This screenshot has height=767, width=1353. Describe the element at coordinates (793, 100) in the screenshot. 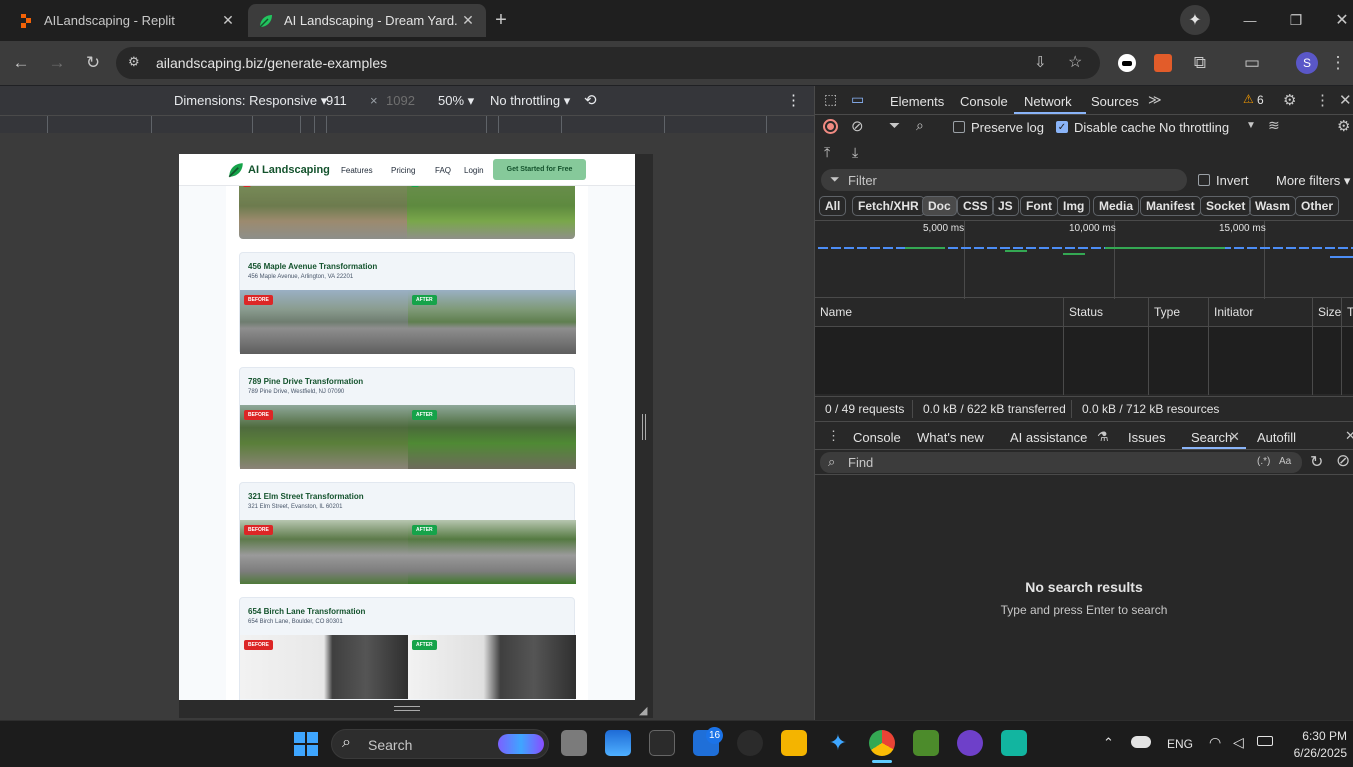

I see `more-options-icon: ⋮` at that location.